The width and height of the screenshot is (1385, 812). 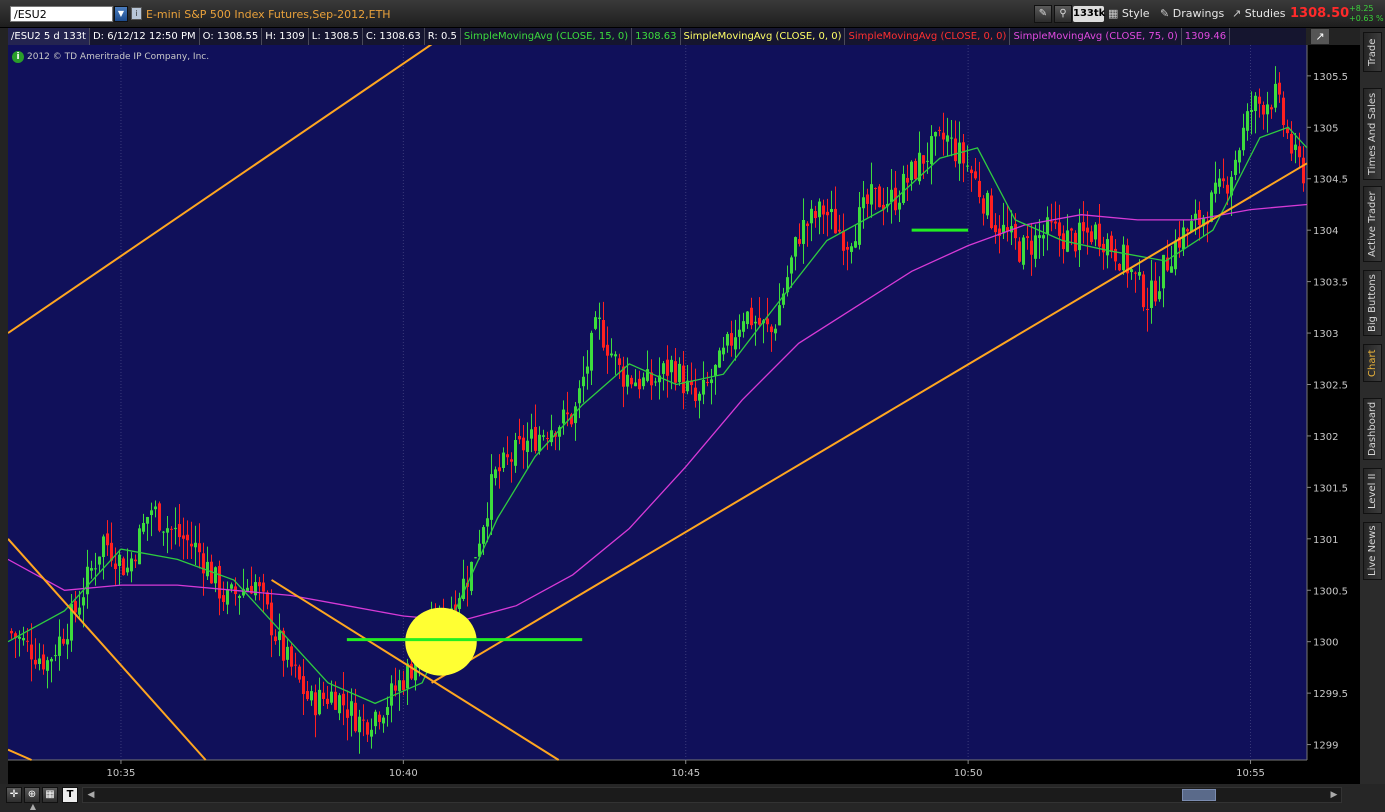 I want to click on style-icon: ▦, so click(x=1113, y=13).